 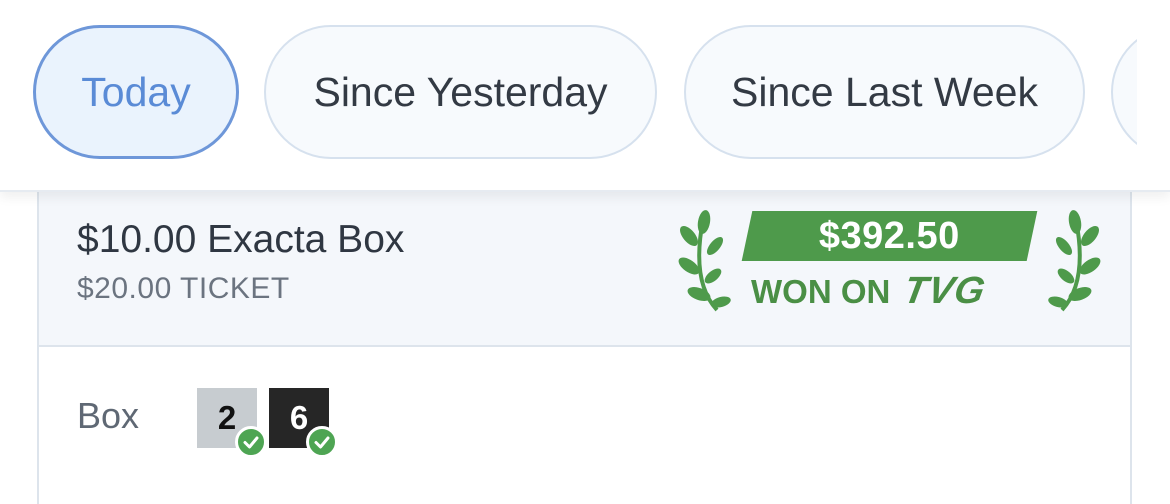 What do you see at coordinates (227, 417) in the screenshot?
I see `runner-number: 2` at bounding box center [227, 417].